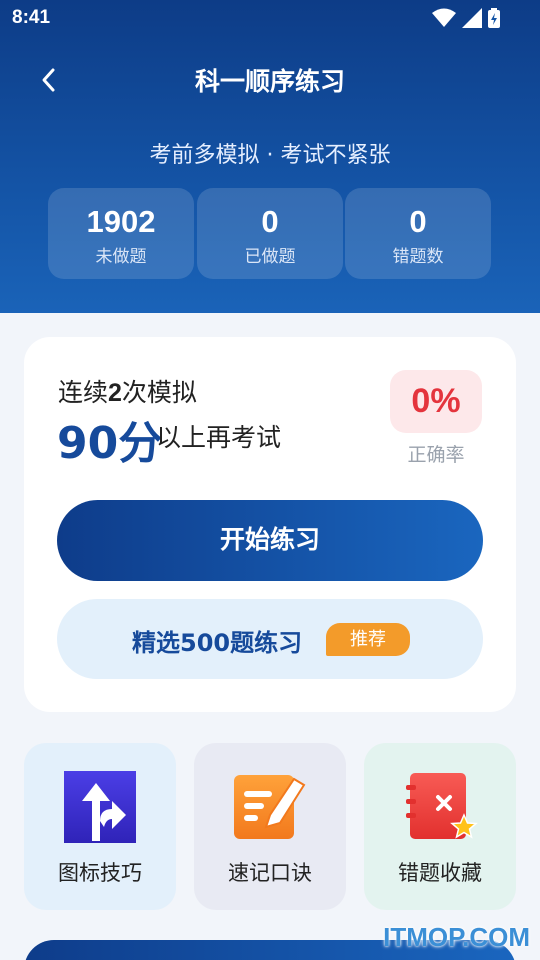  Describe the element at coordinates (418, 257) in the screenshot. I see `stat-wrong-label: 错题数` at that location.